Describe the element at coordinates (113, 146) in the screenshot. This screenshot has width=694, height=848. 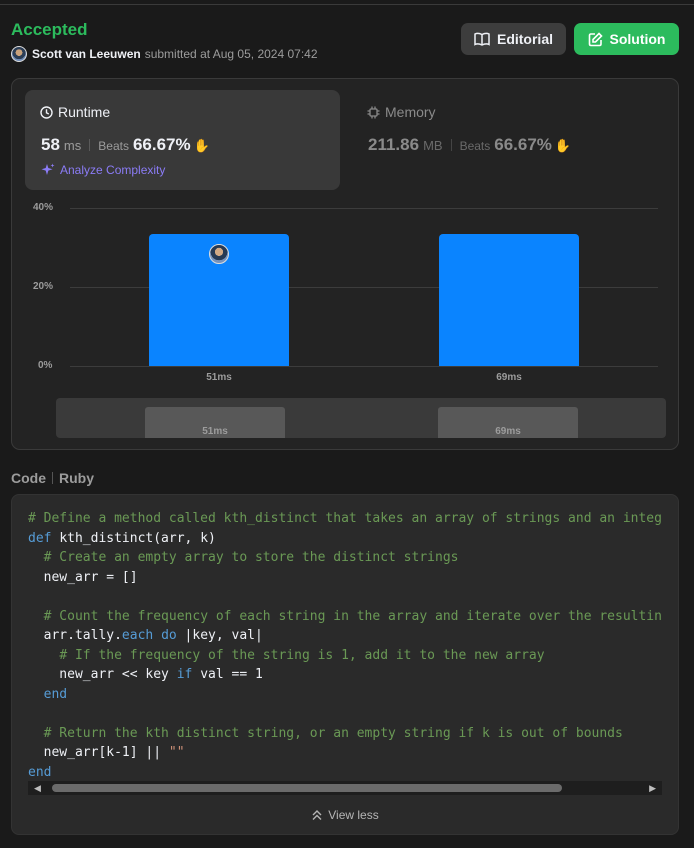
I see `runtime-beats-label: Beats` at that location.